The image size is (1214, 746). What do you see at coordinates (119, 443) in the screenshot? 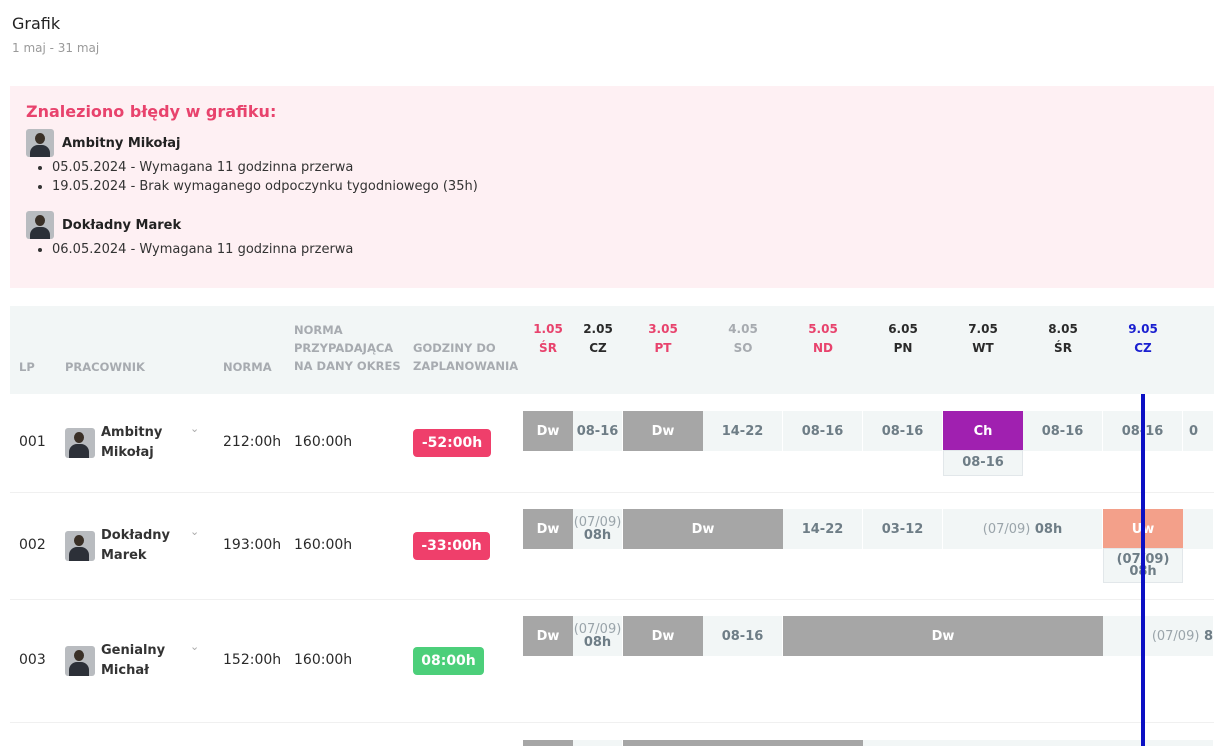
I see `employee-cell: Ambitny Mikołaj` at bounding box center [119, 443].